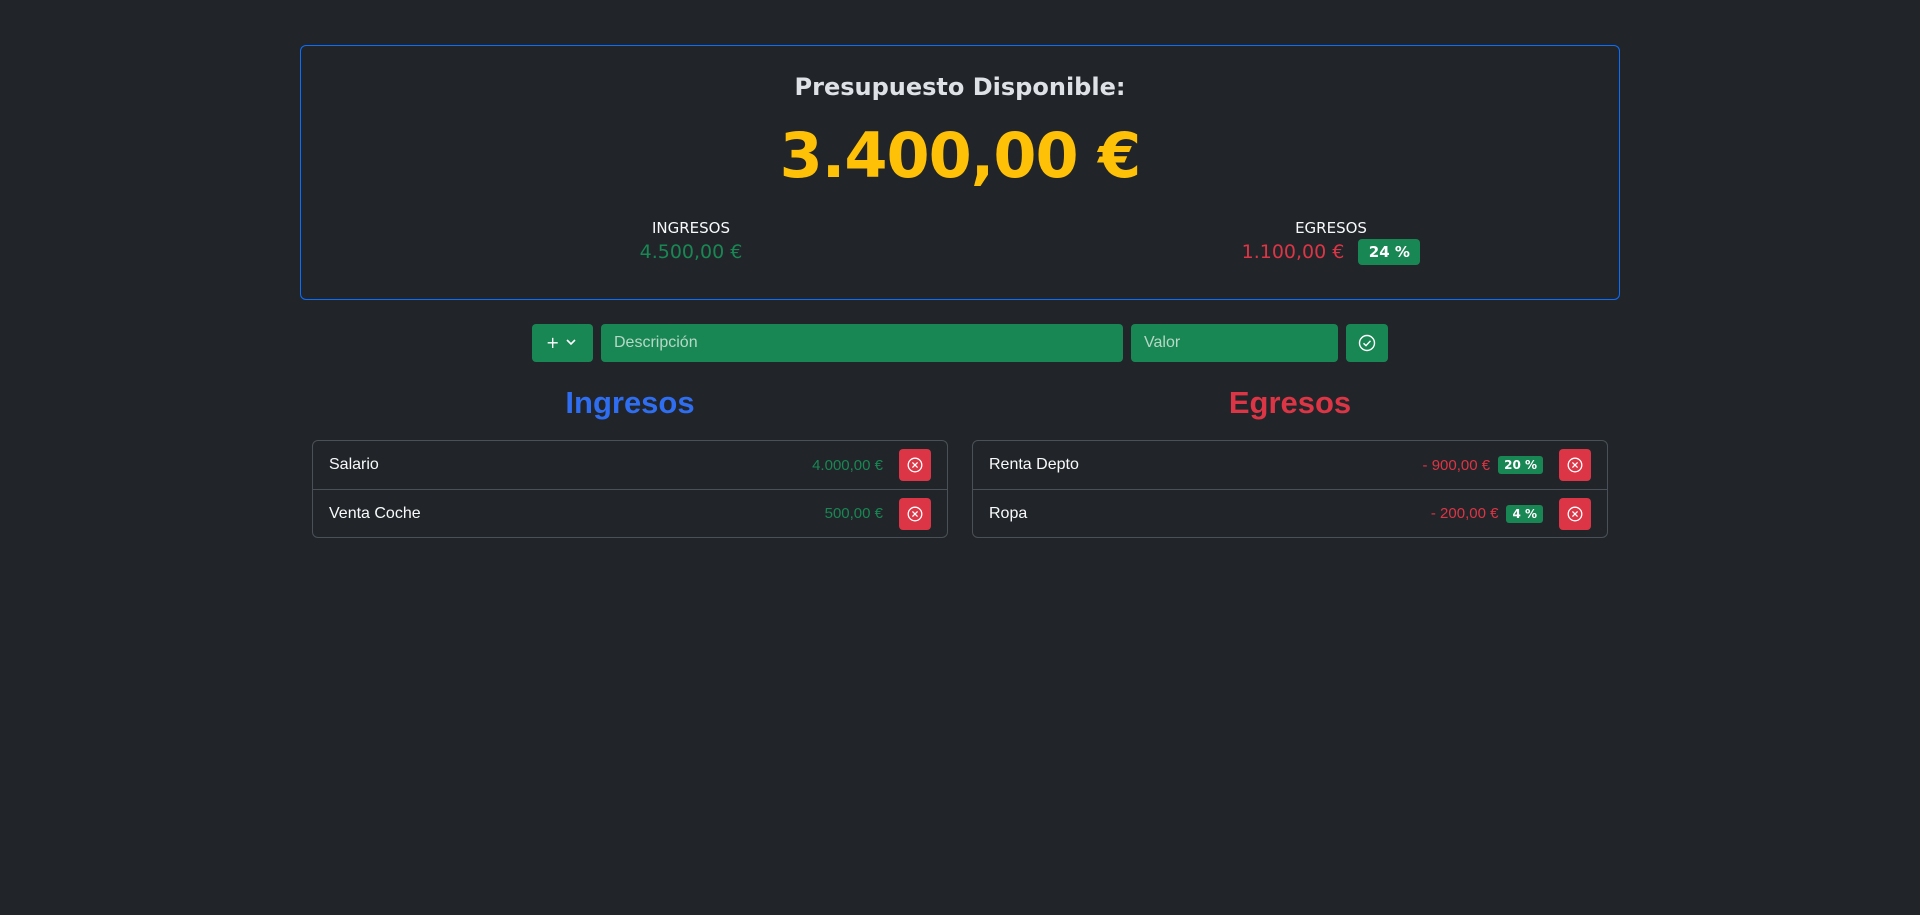 The height and width of the screenshot is (915, 1920). I want to click on list-item: Salario 4.000,00 €, so click(630, 465).